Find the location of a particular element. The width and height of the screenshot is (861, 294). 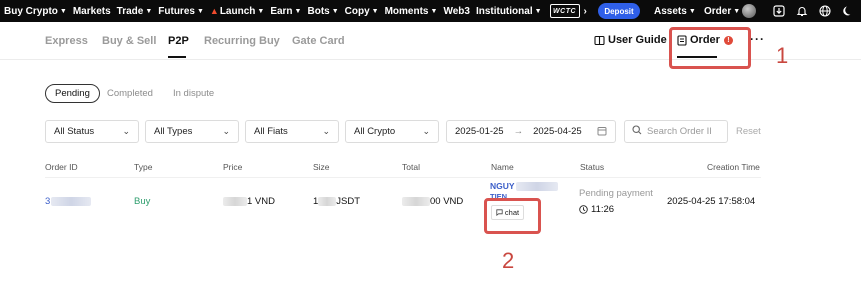

counterparty-name-line1: NGUY is located at coordinates (524, 186).